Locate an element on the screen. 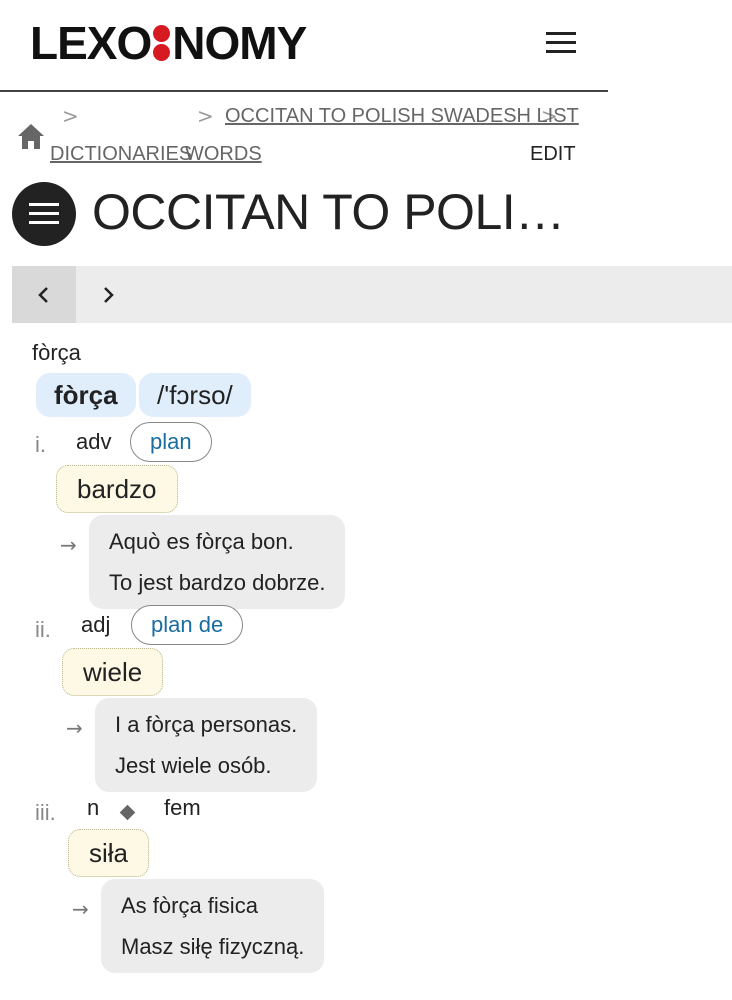 The image size is (732, 1000). sense-number: i. is located at coordinates (40, 444).